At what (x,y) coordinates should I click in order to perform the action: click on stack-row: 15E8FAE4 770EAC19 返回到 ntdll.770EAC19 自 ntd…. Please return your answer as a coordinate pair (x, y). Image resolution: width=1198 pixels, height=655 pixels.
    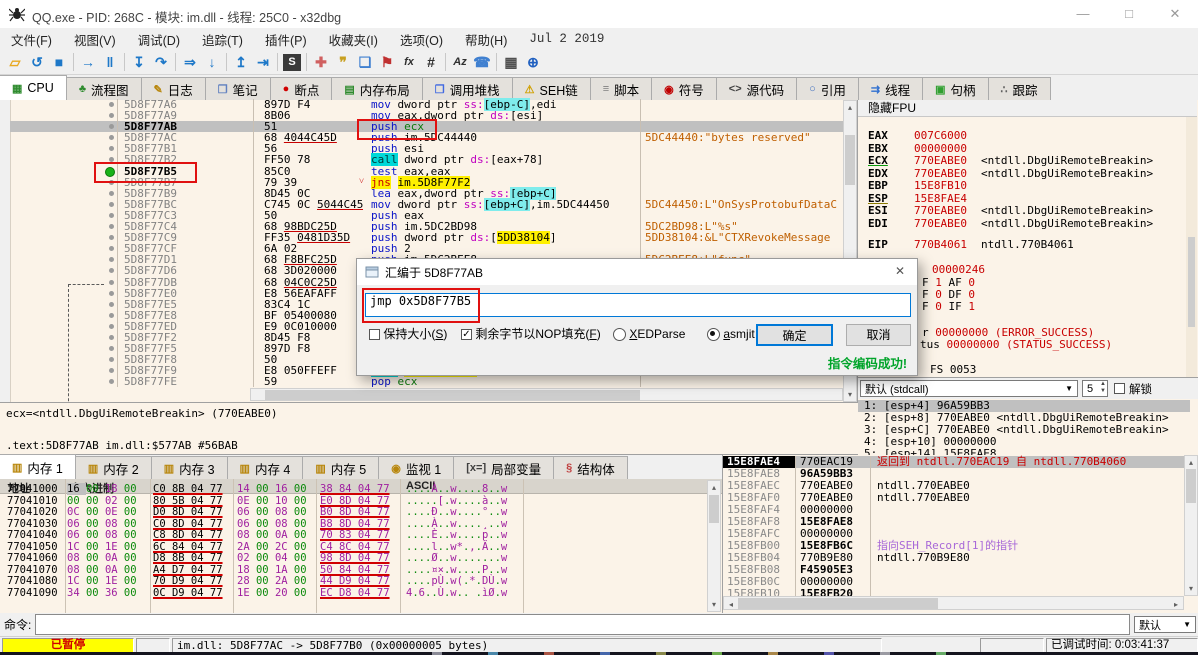
    Looking at the image, I should click on (953, 462).